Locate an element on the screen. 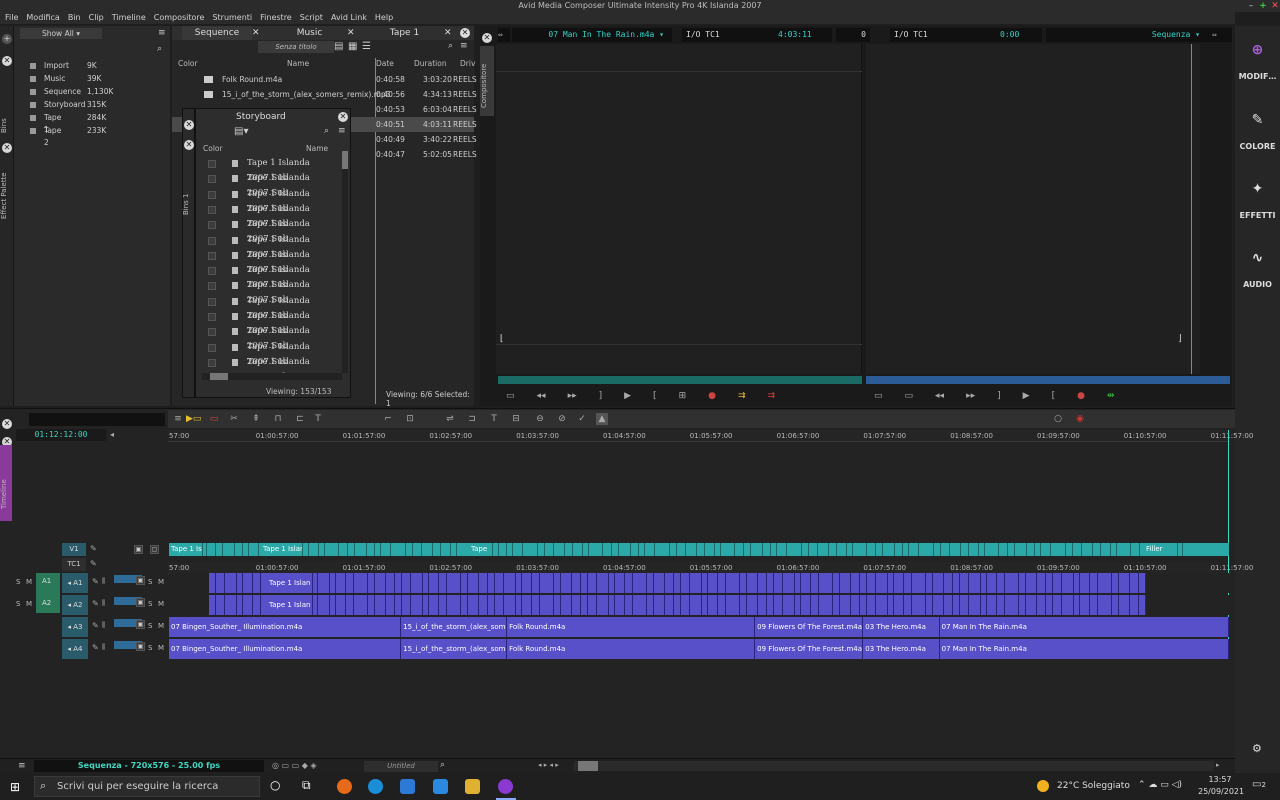 The height and width of the screenshot is (800, 1280). video-clip-label: Tape 1 Islan is located at coordinates (282, 549).